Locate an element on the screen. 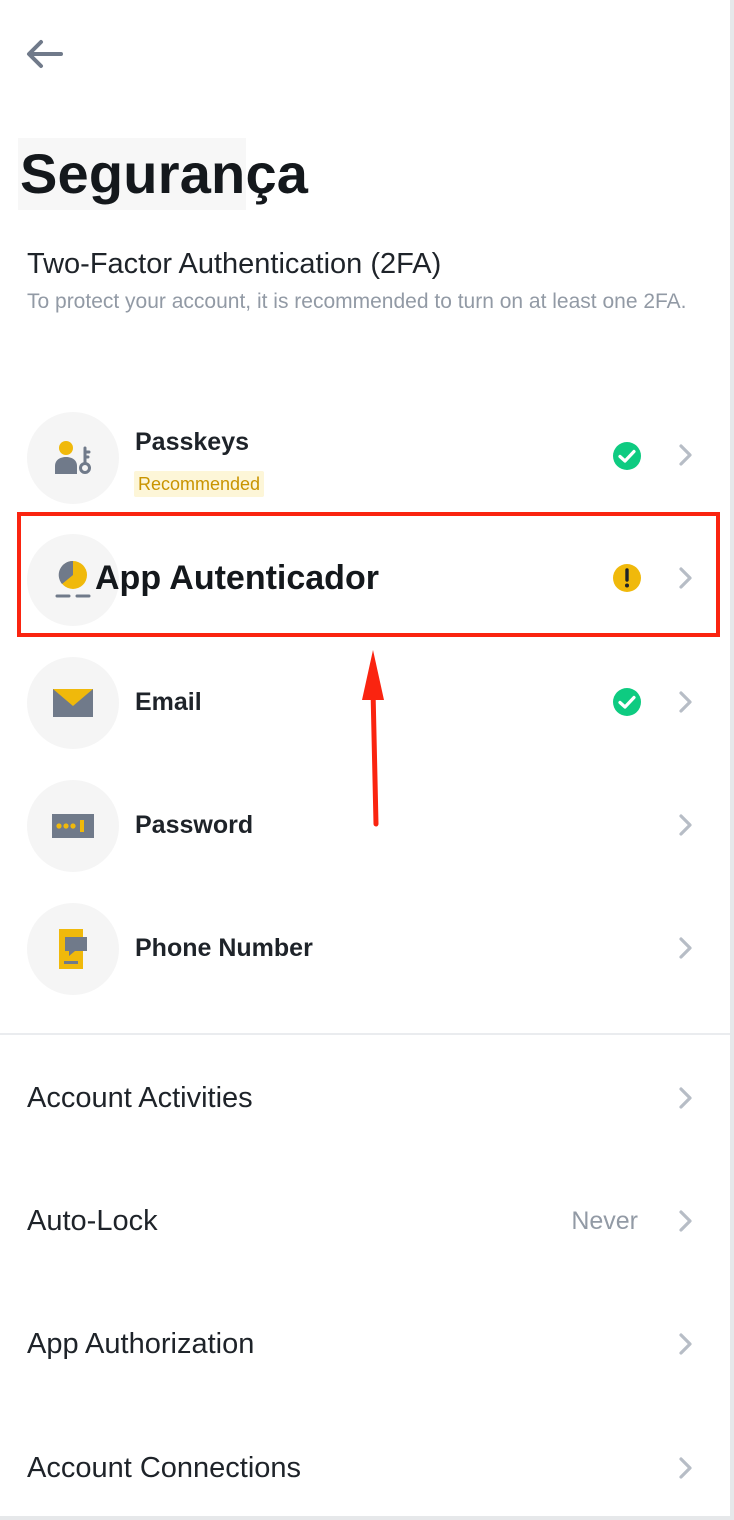  menu-label: Account Connections is located at coordinates (164, 1468).